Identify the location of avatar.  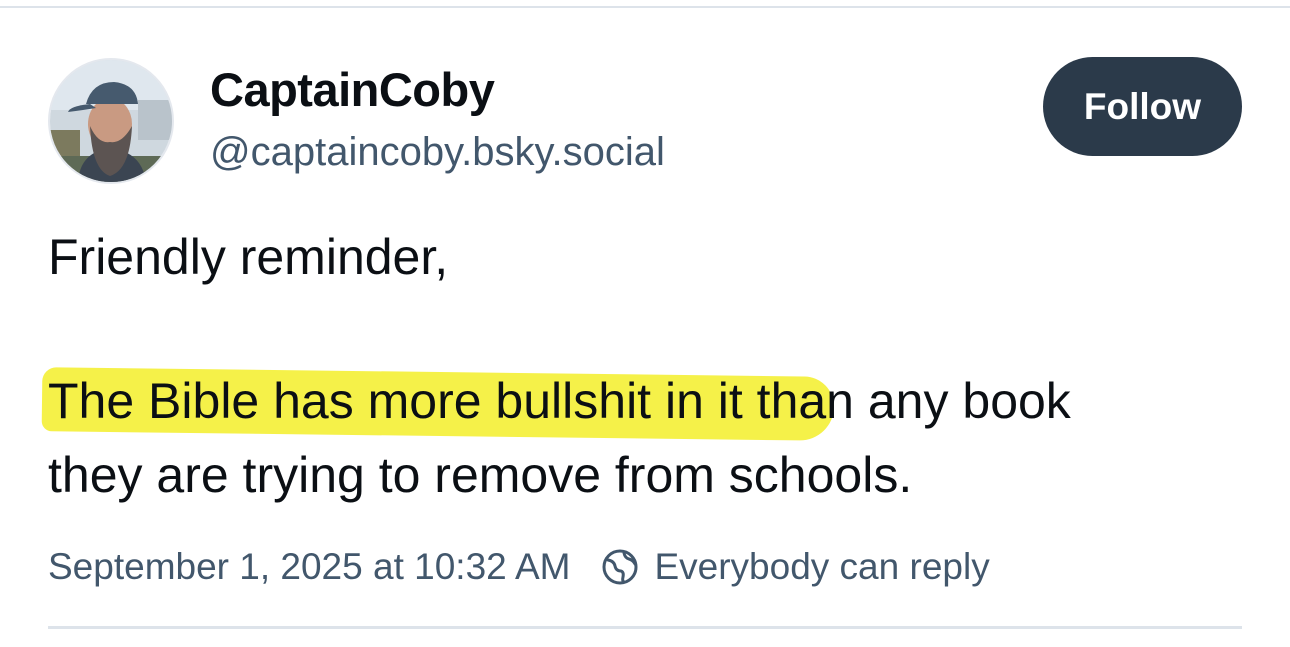
(111, 121).